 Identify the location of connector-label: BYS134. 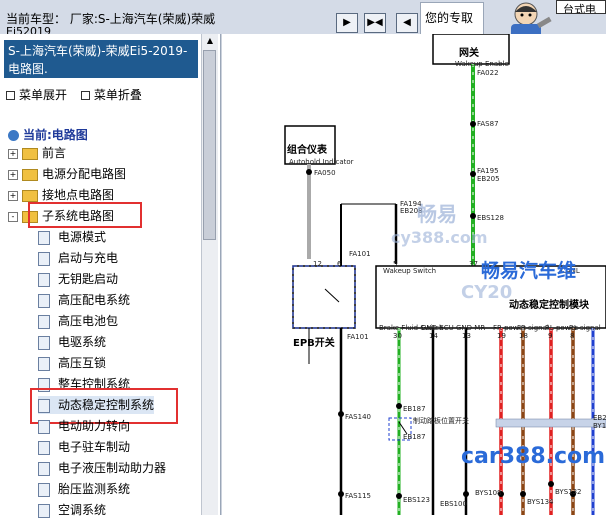
(540, 502).